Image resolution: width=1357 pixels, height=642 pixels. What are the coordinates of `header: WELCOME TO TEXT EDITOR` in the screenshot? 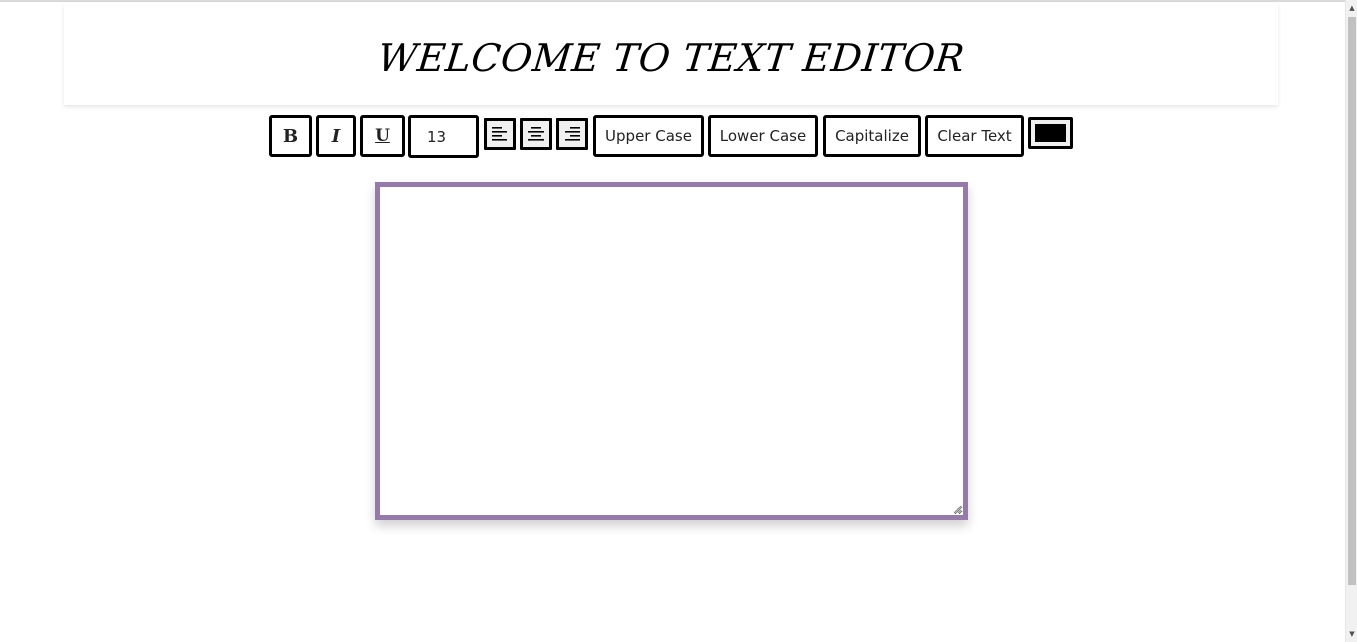 It's located at (671, 54).